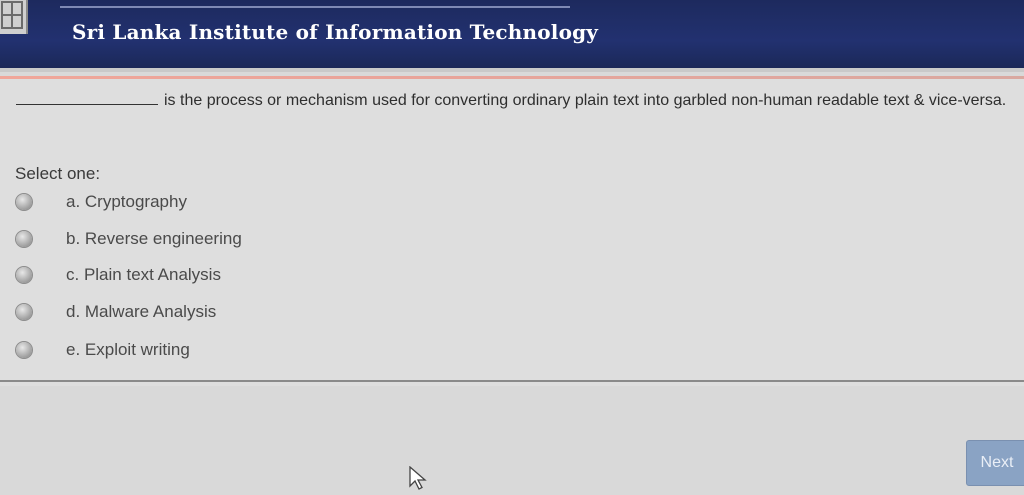 The image size is (1024, 495). Describe the element at coordinates (995, 463) in the screenshot. I see `next-button: Next` at that location.